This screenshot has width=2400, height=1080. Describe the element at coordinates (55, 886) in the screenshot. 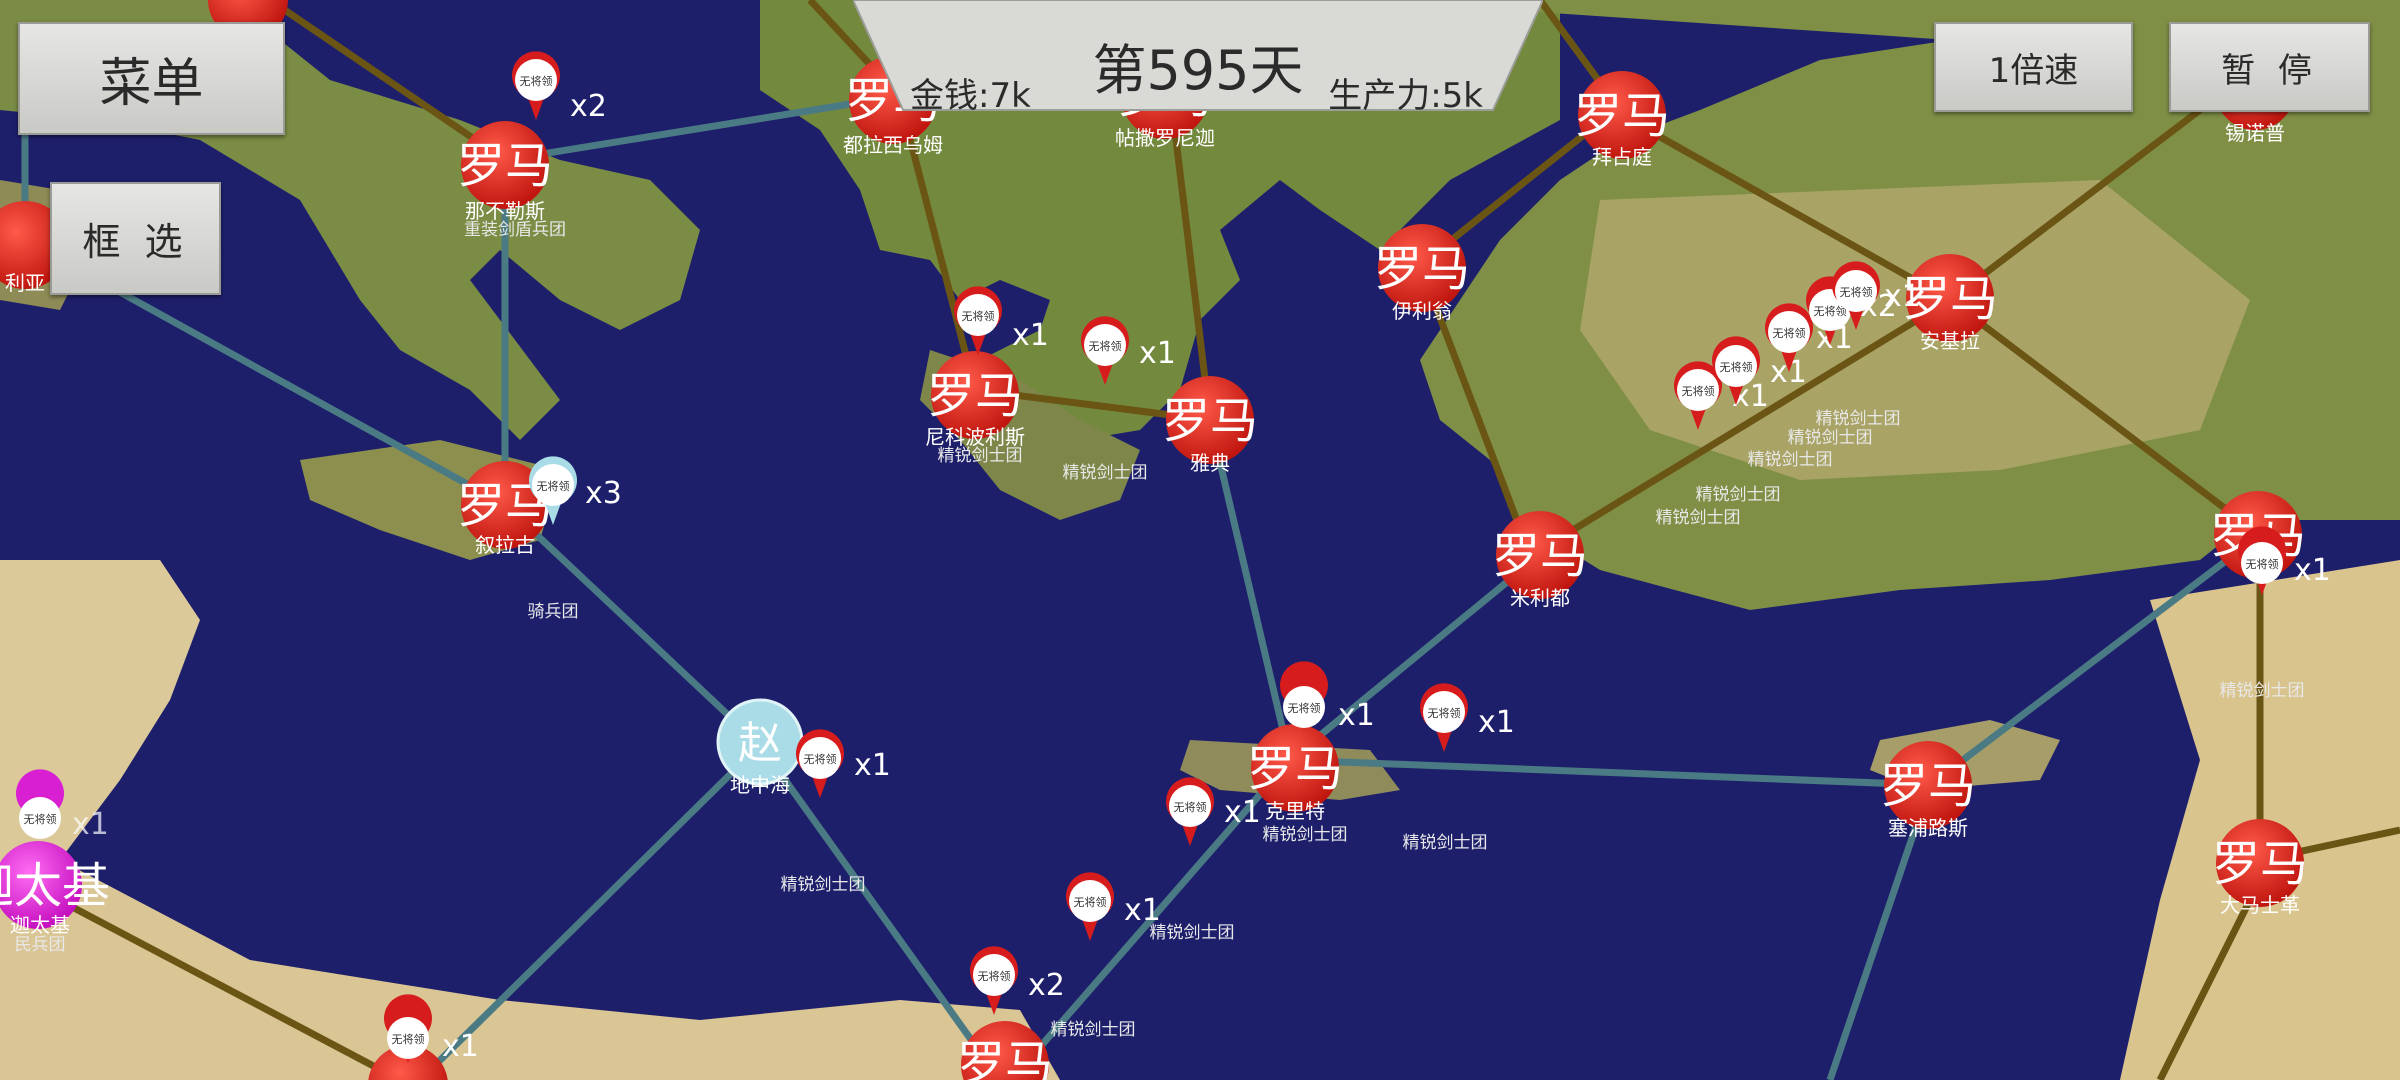

I see `svg-text: 迦太基` at that location.